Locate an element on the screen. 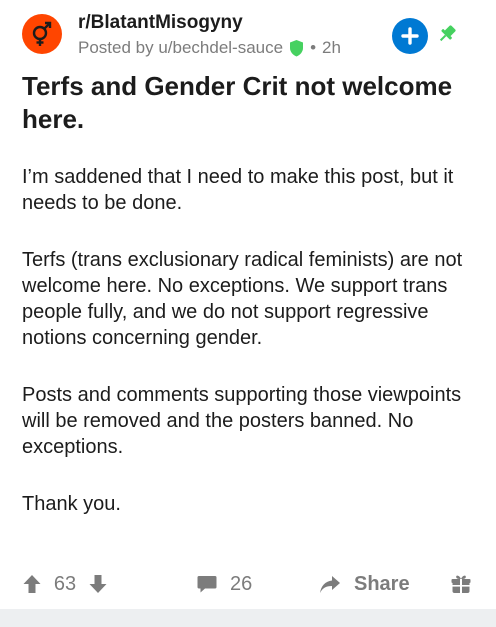 The height and width of the screenshot is (627, 496). downvote-arrow-icon is located at coordinates (98, 584).